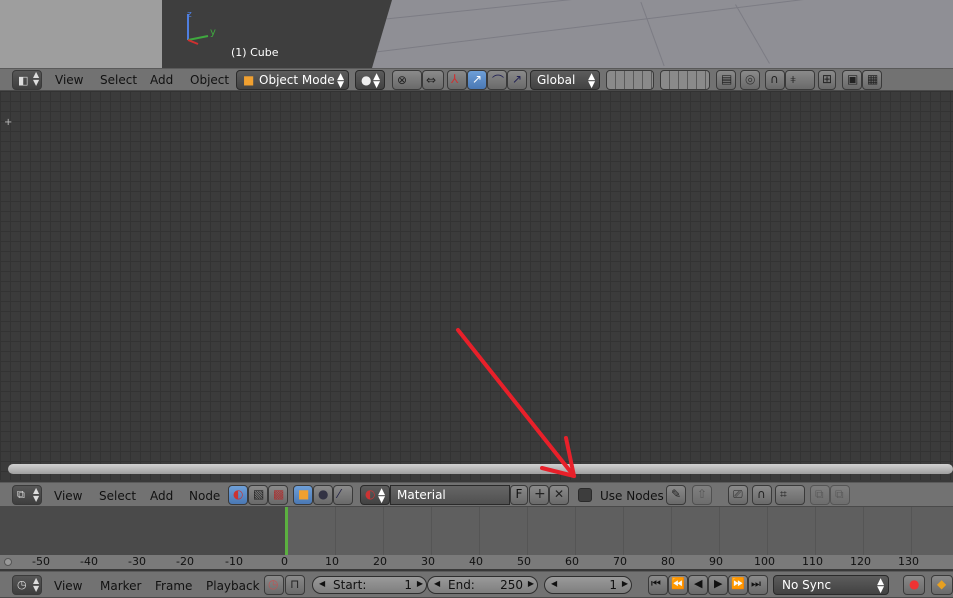 The height and width of the screenshot is (598, 953). Describe the element at coordinates (8, 562) in the screenshot. I see `ruler-scroll-handle` at that location.